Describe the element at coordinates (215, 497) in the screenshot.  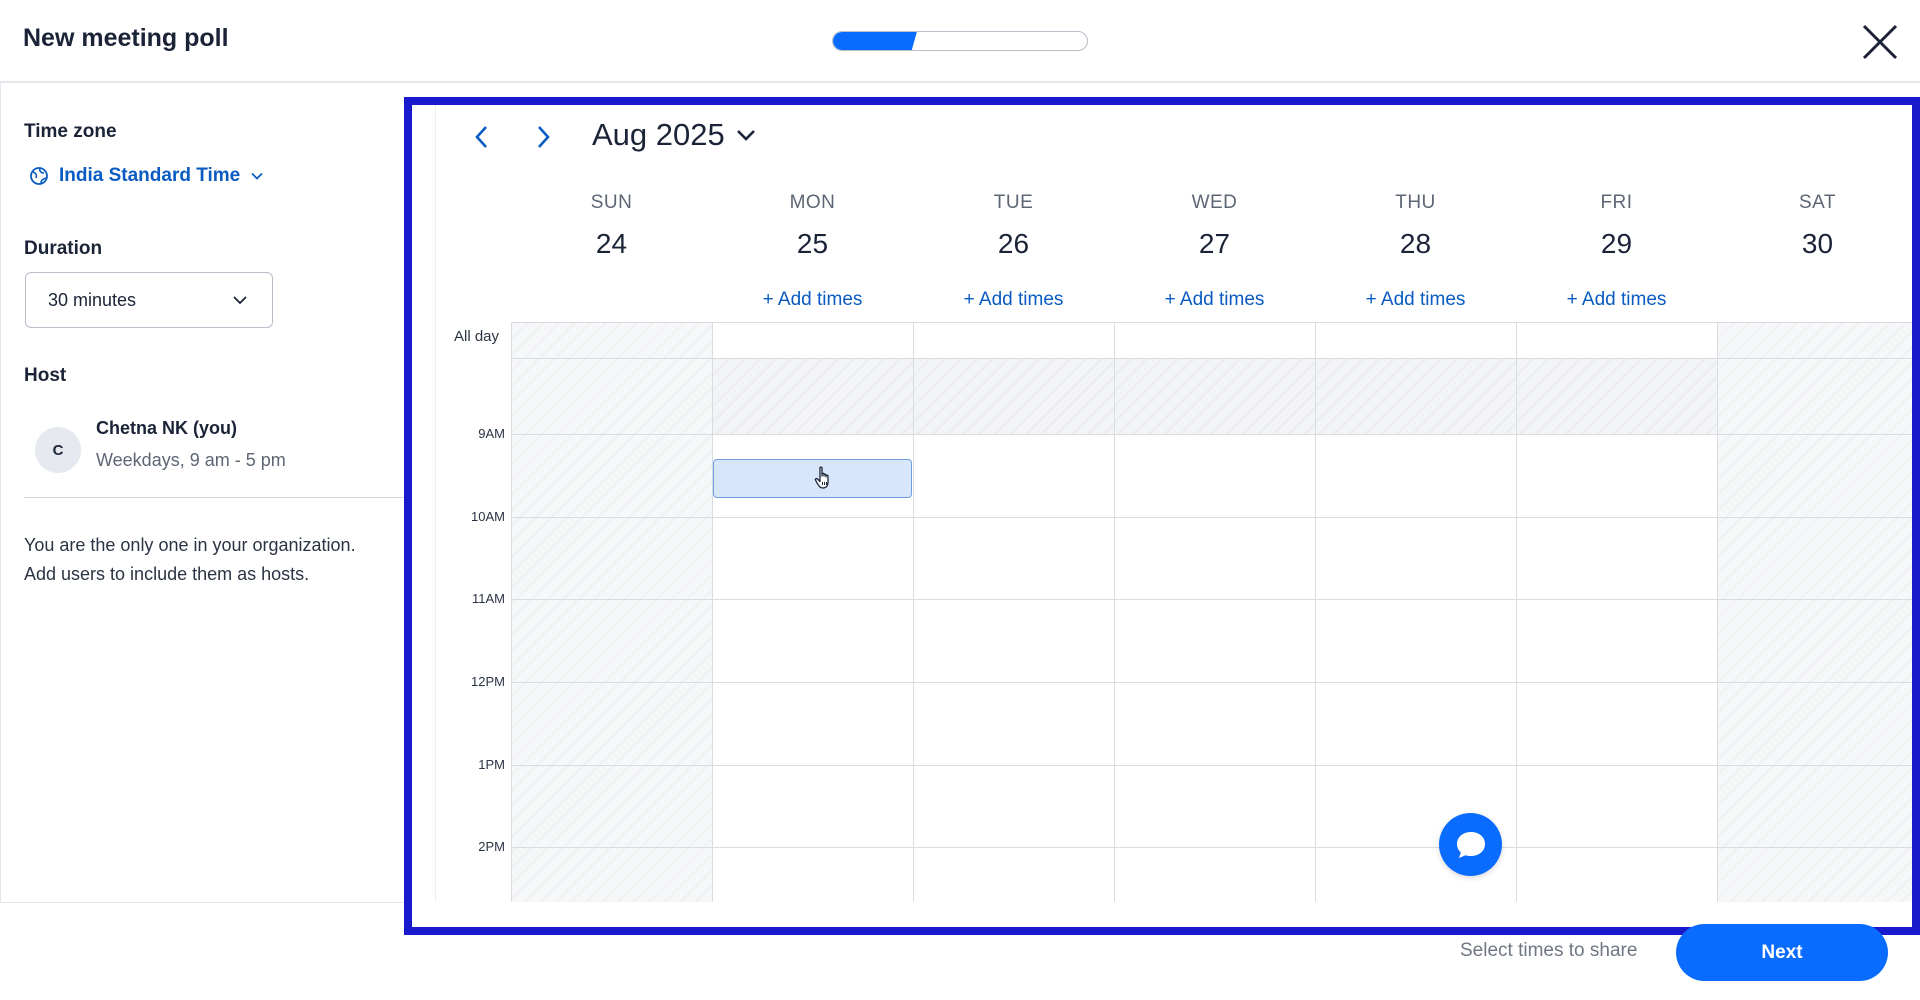
I see `divider` at that location.